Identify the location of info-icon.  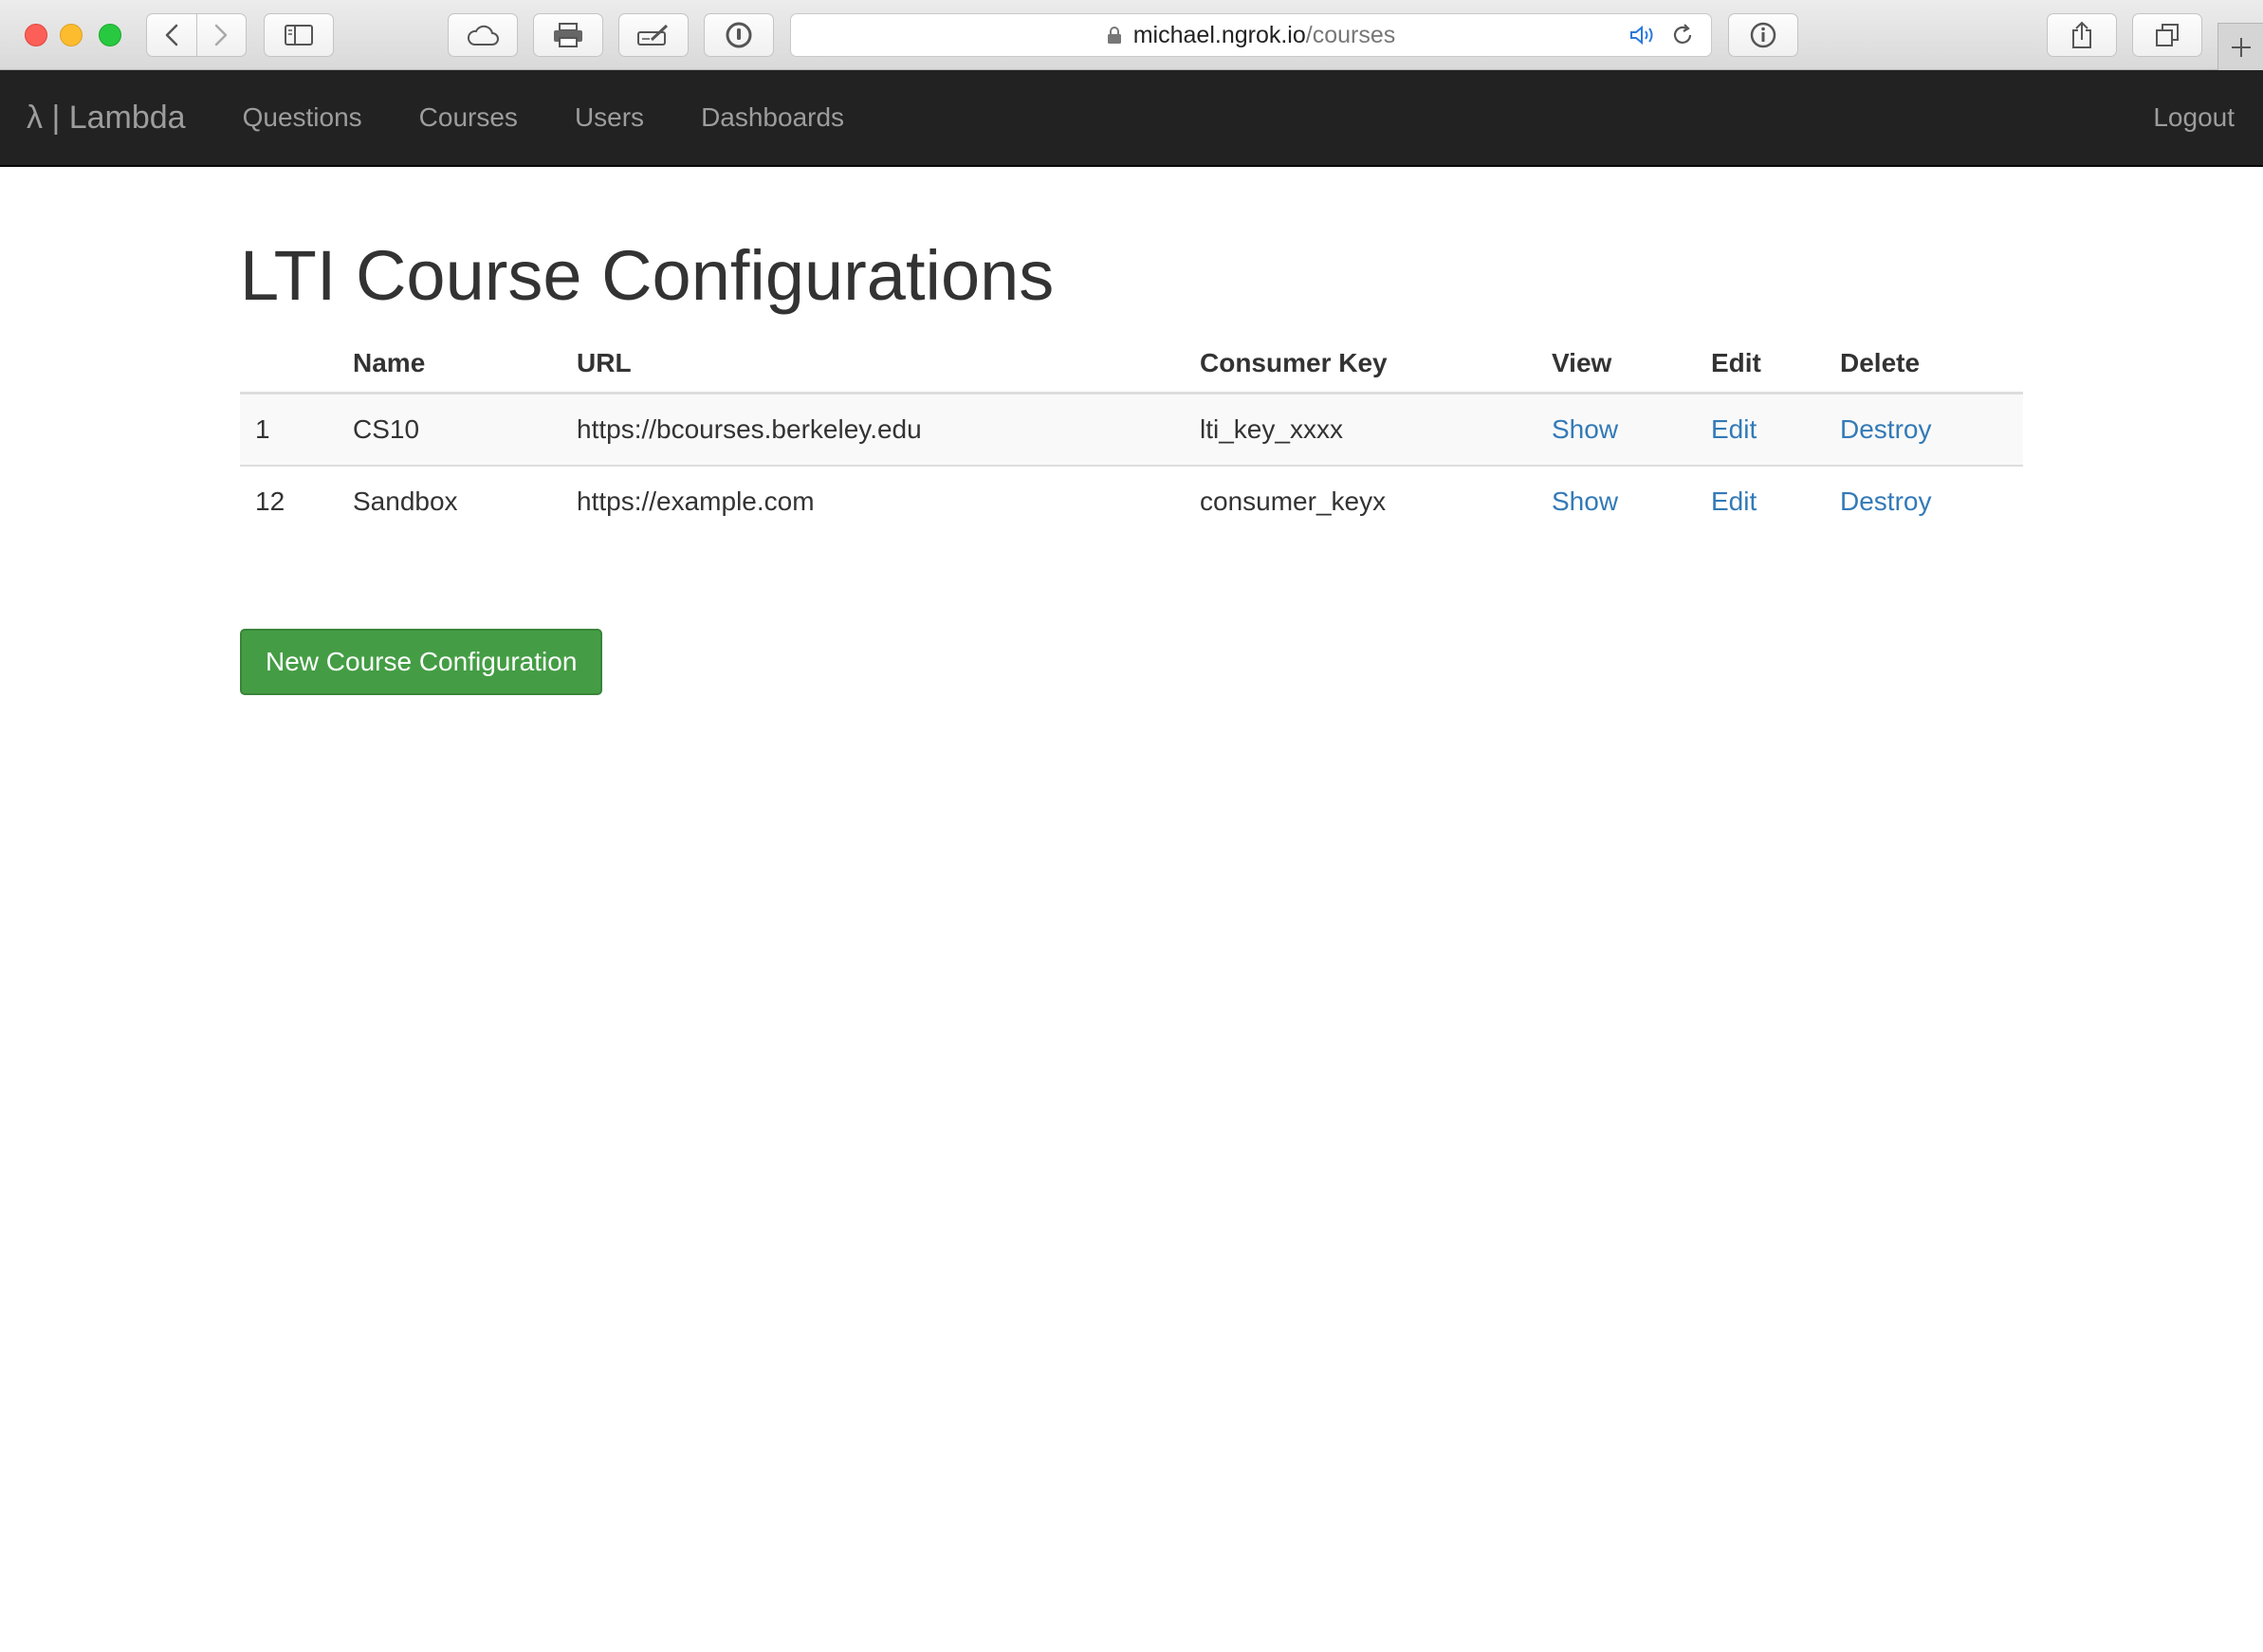
(1763, 35).